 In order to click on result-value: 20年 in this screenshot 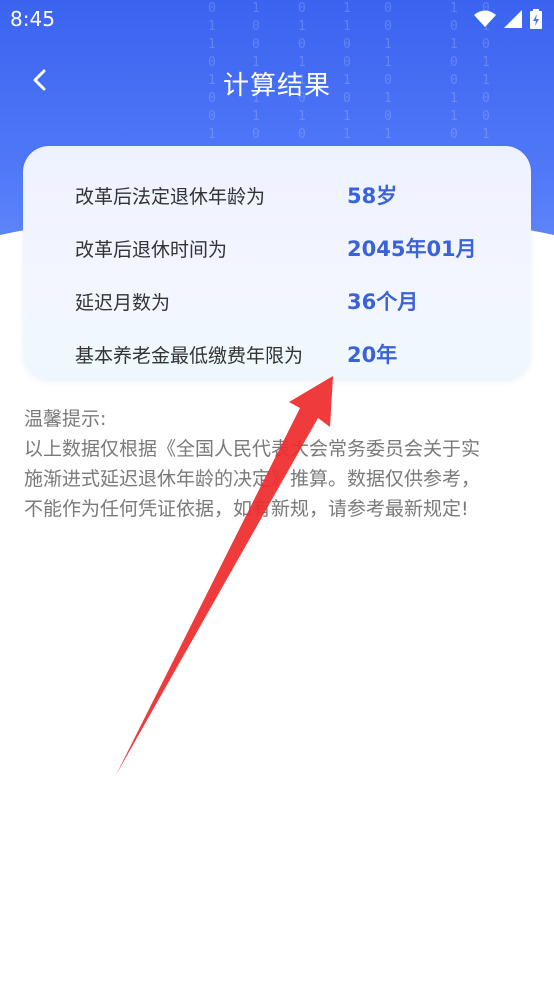, I will do `click(372, 355)`.